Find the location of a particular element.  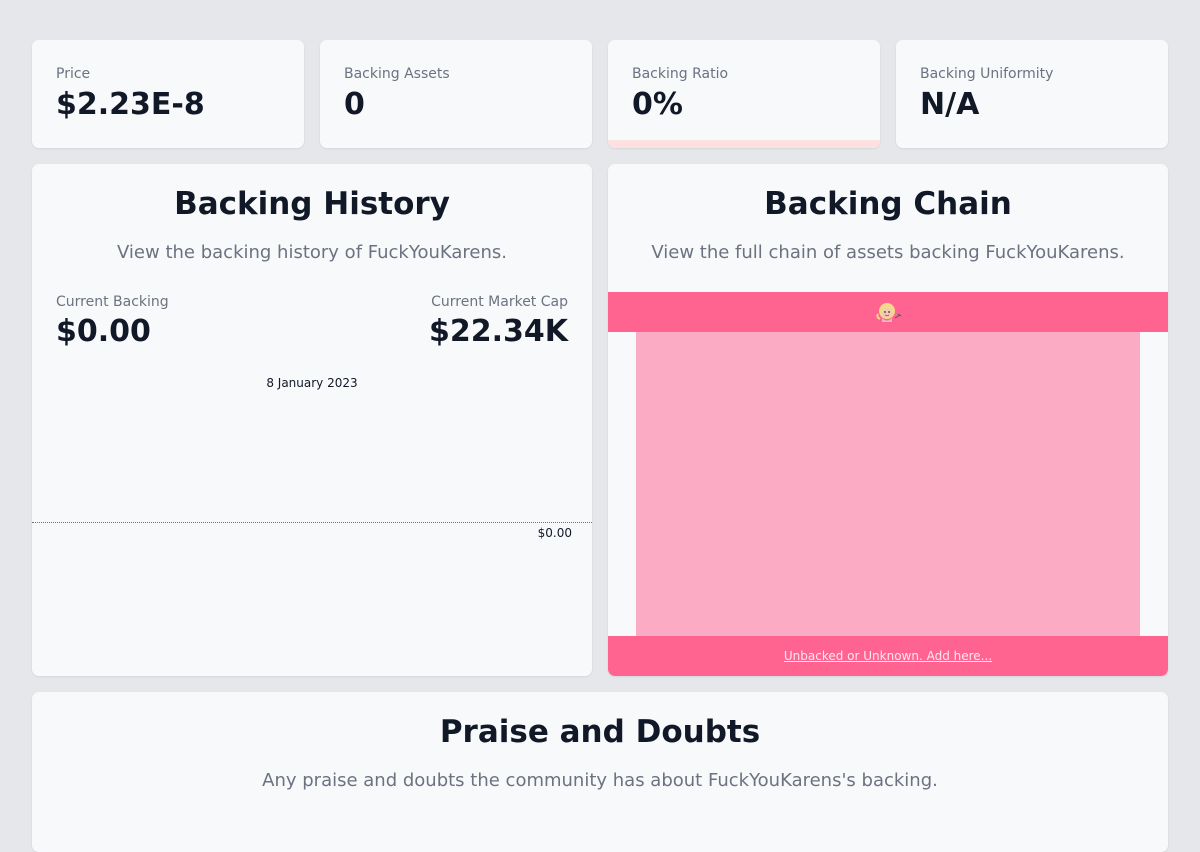

stat-label: Backing Ratio is located at coordinates (680, 74).